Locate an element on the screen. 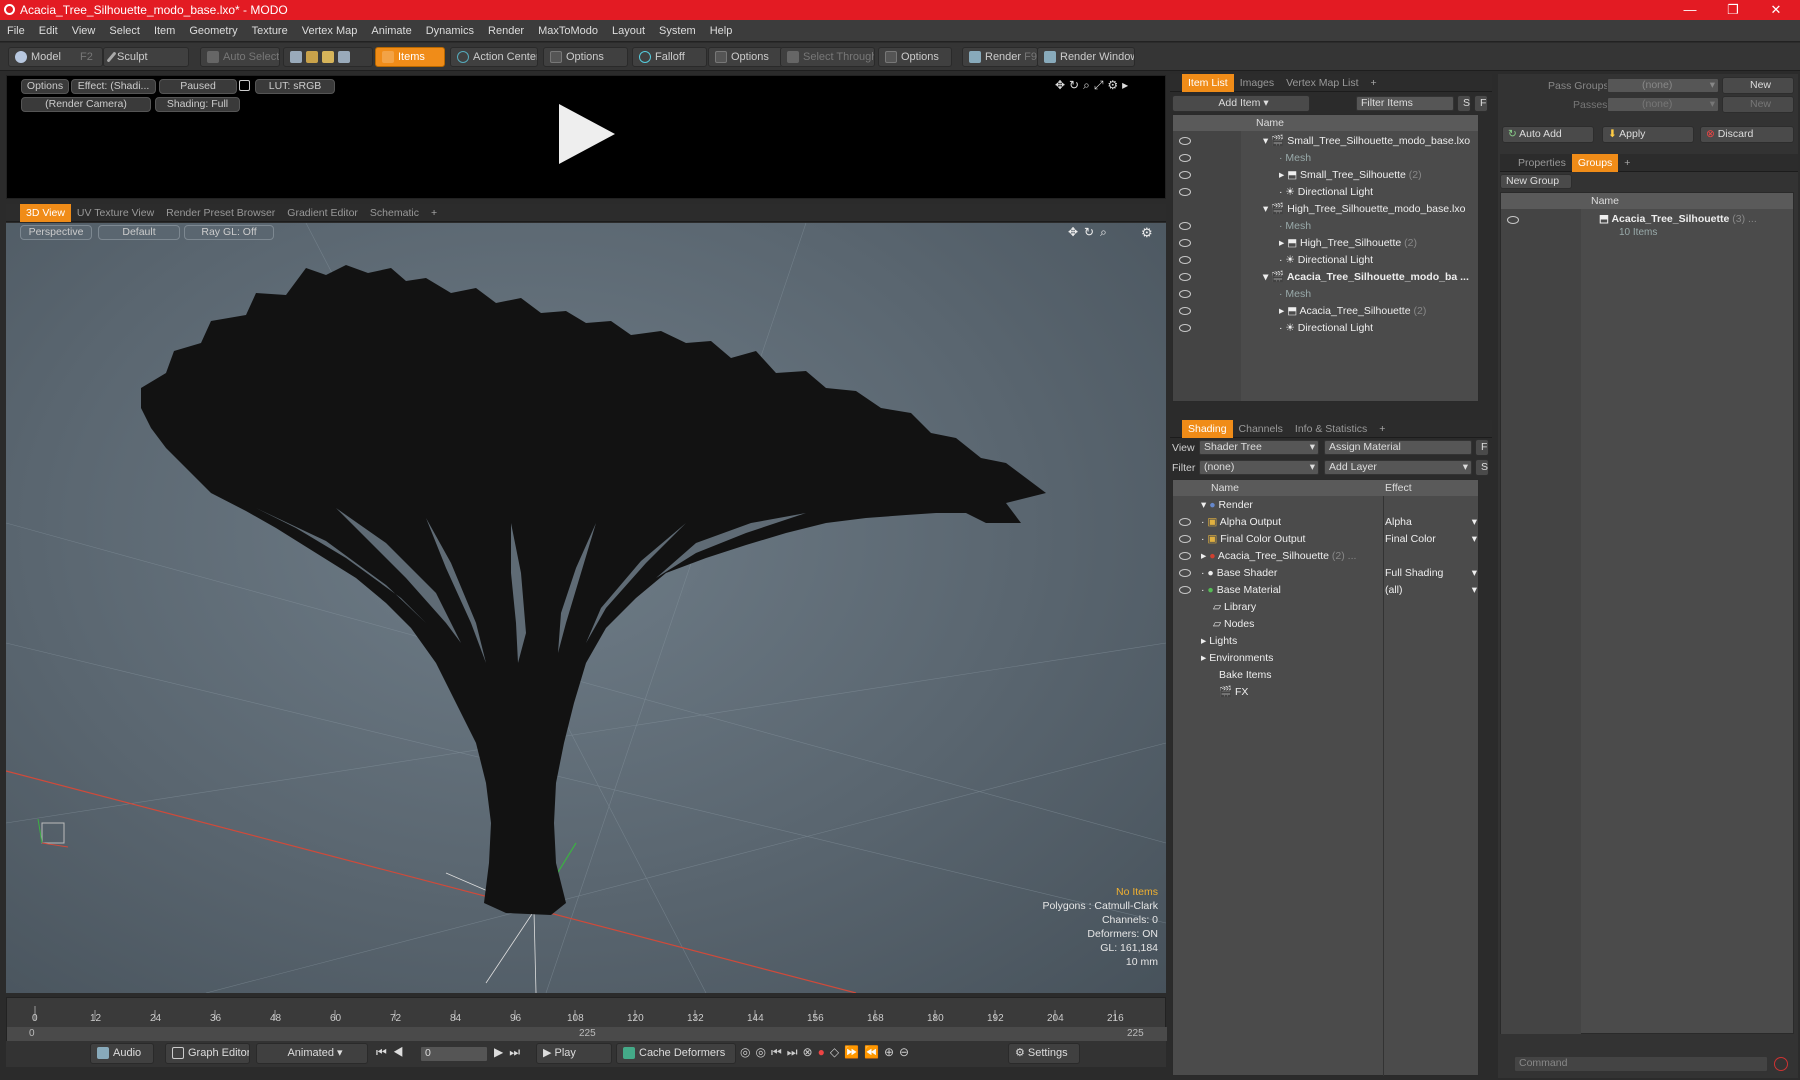 The width and height of the screenshot is (1800, 1080). command-input: Command is located at coordinates (1641, 1064).